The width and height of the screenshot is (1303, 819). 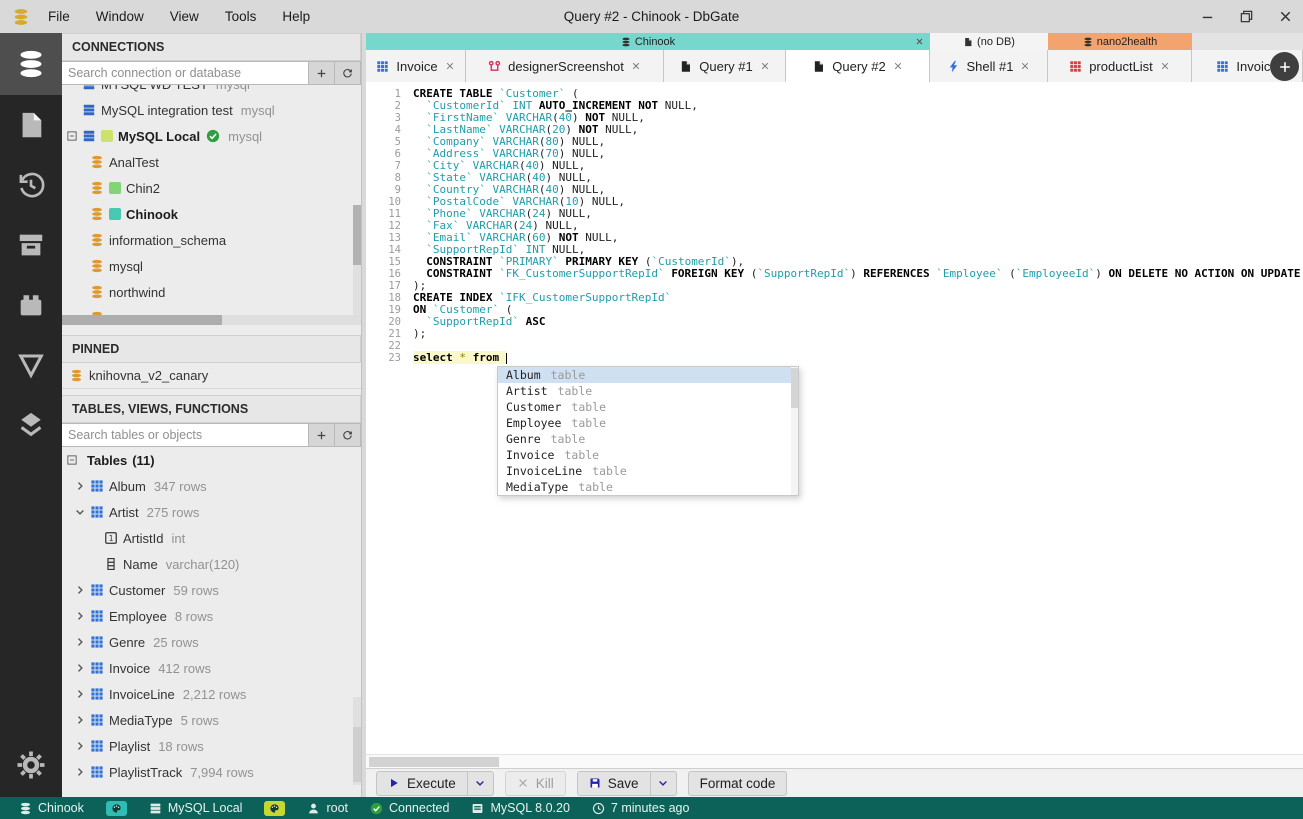 What do you see at coordinates (211, 310) in the screenshot?
I see `database-item` at bounding box center [211, 310].